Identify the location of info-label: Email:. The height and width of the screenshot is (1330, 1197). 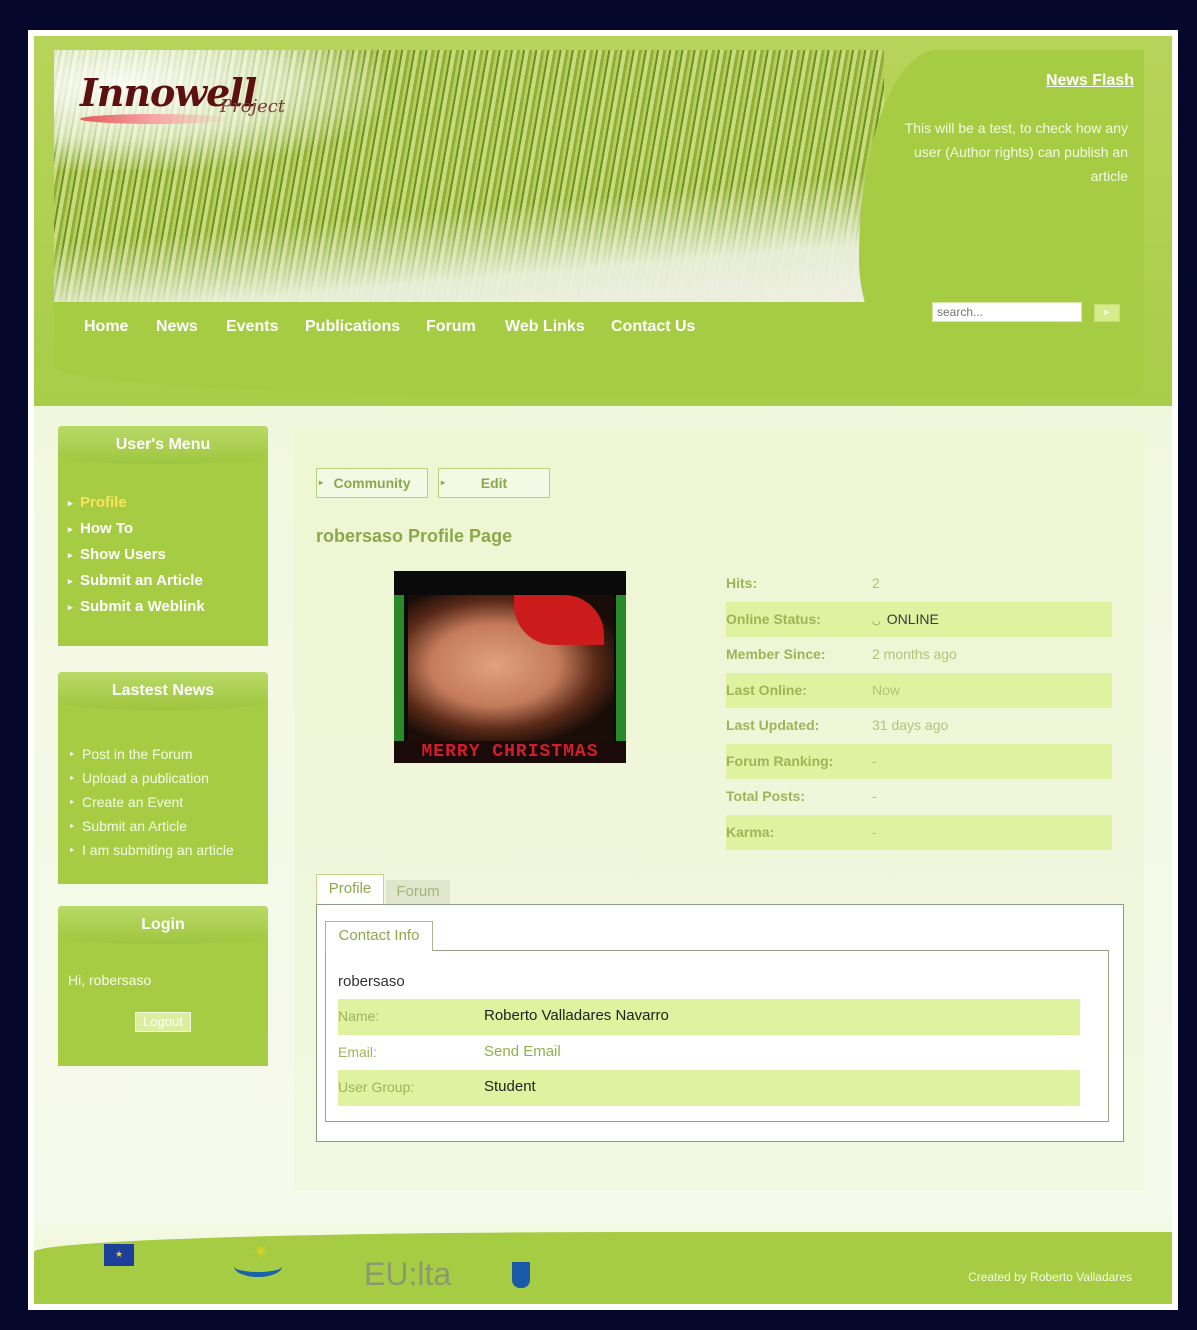
(357, 1051).